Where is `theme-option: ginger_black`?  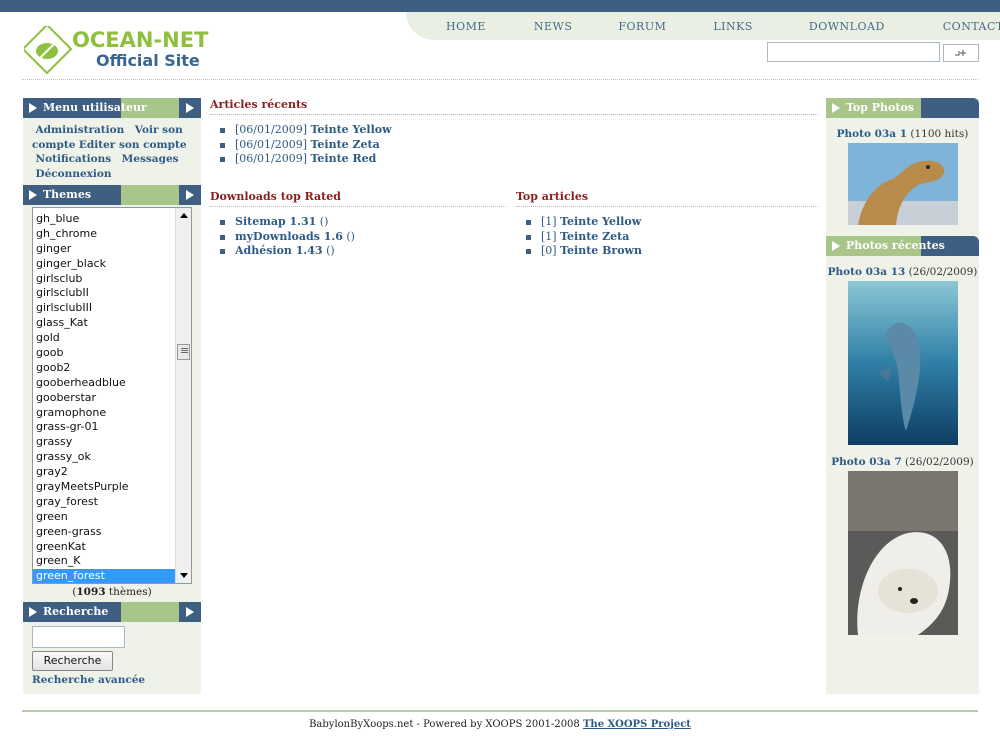
theme-option: ginger_black is located at coordinates (104, 264).